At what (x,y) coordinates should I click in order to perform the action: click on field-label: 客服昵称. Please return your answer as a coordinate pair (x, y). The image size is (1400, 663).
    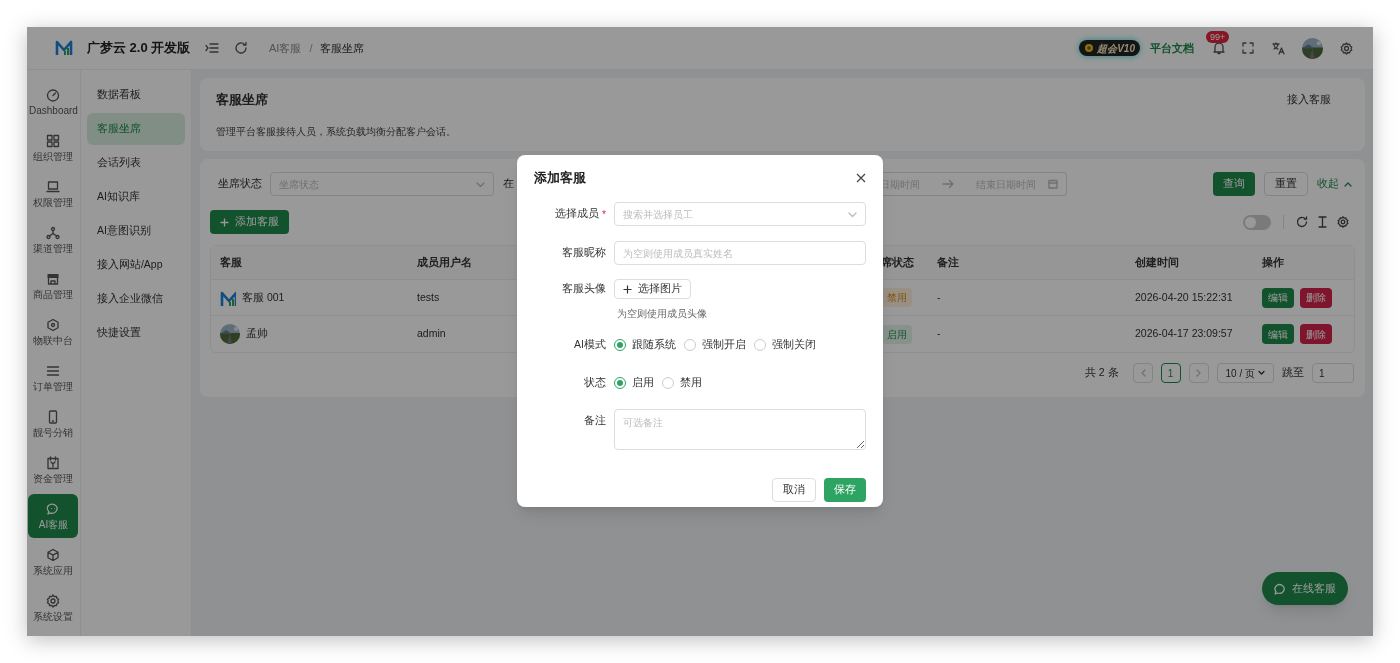
    Looking at the image, I should click on (584, 253).